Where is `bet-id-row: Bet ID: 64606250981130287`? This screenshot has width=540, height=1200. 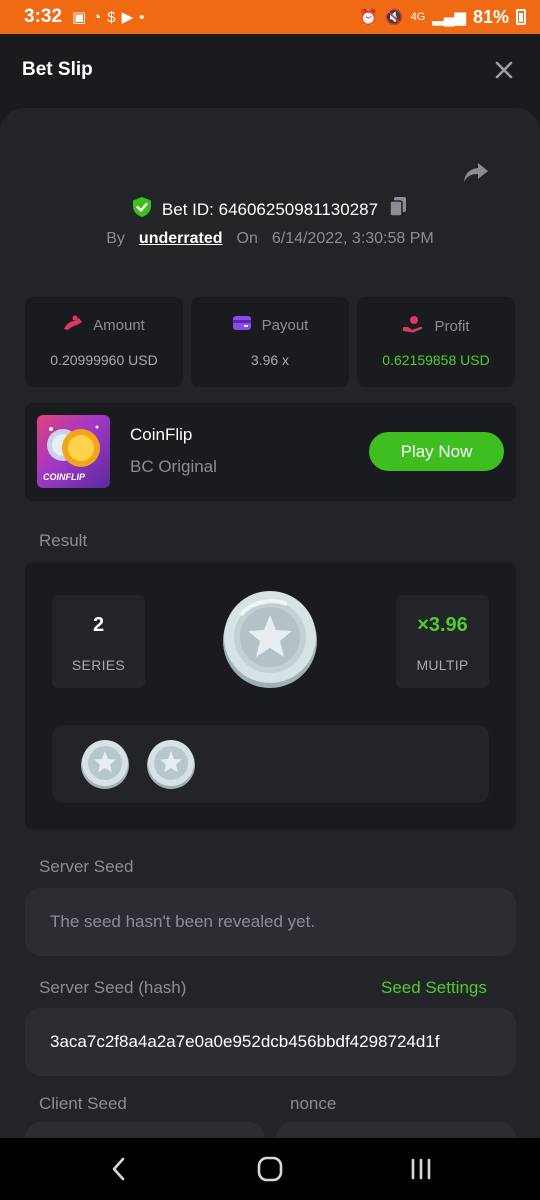
bet-id-row: Bet ID: 64606250981130287 is located at coordinates (270, 209).